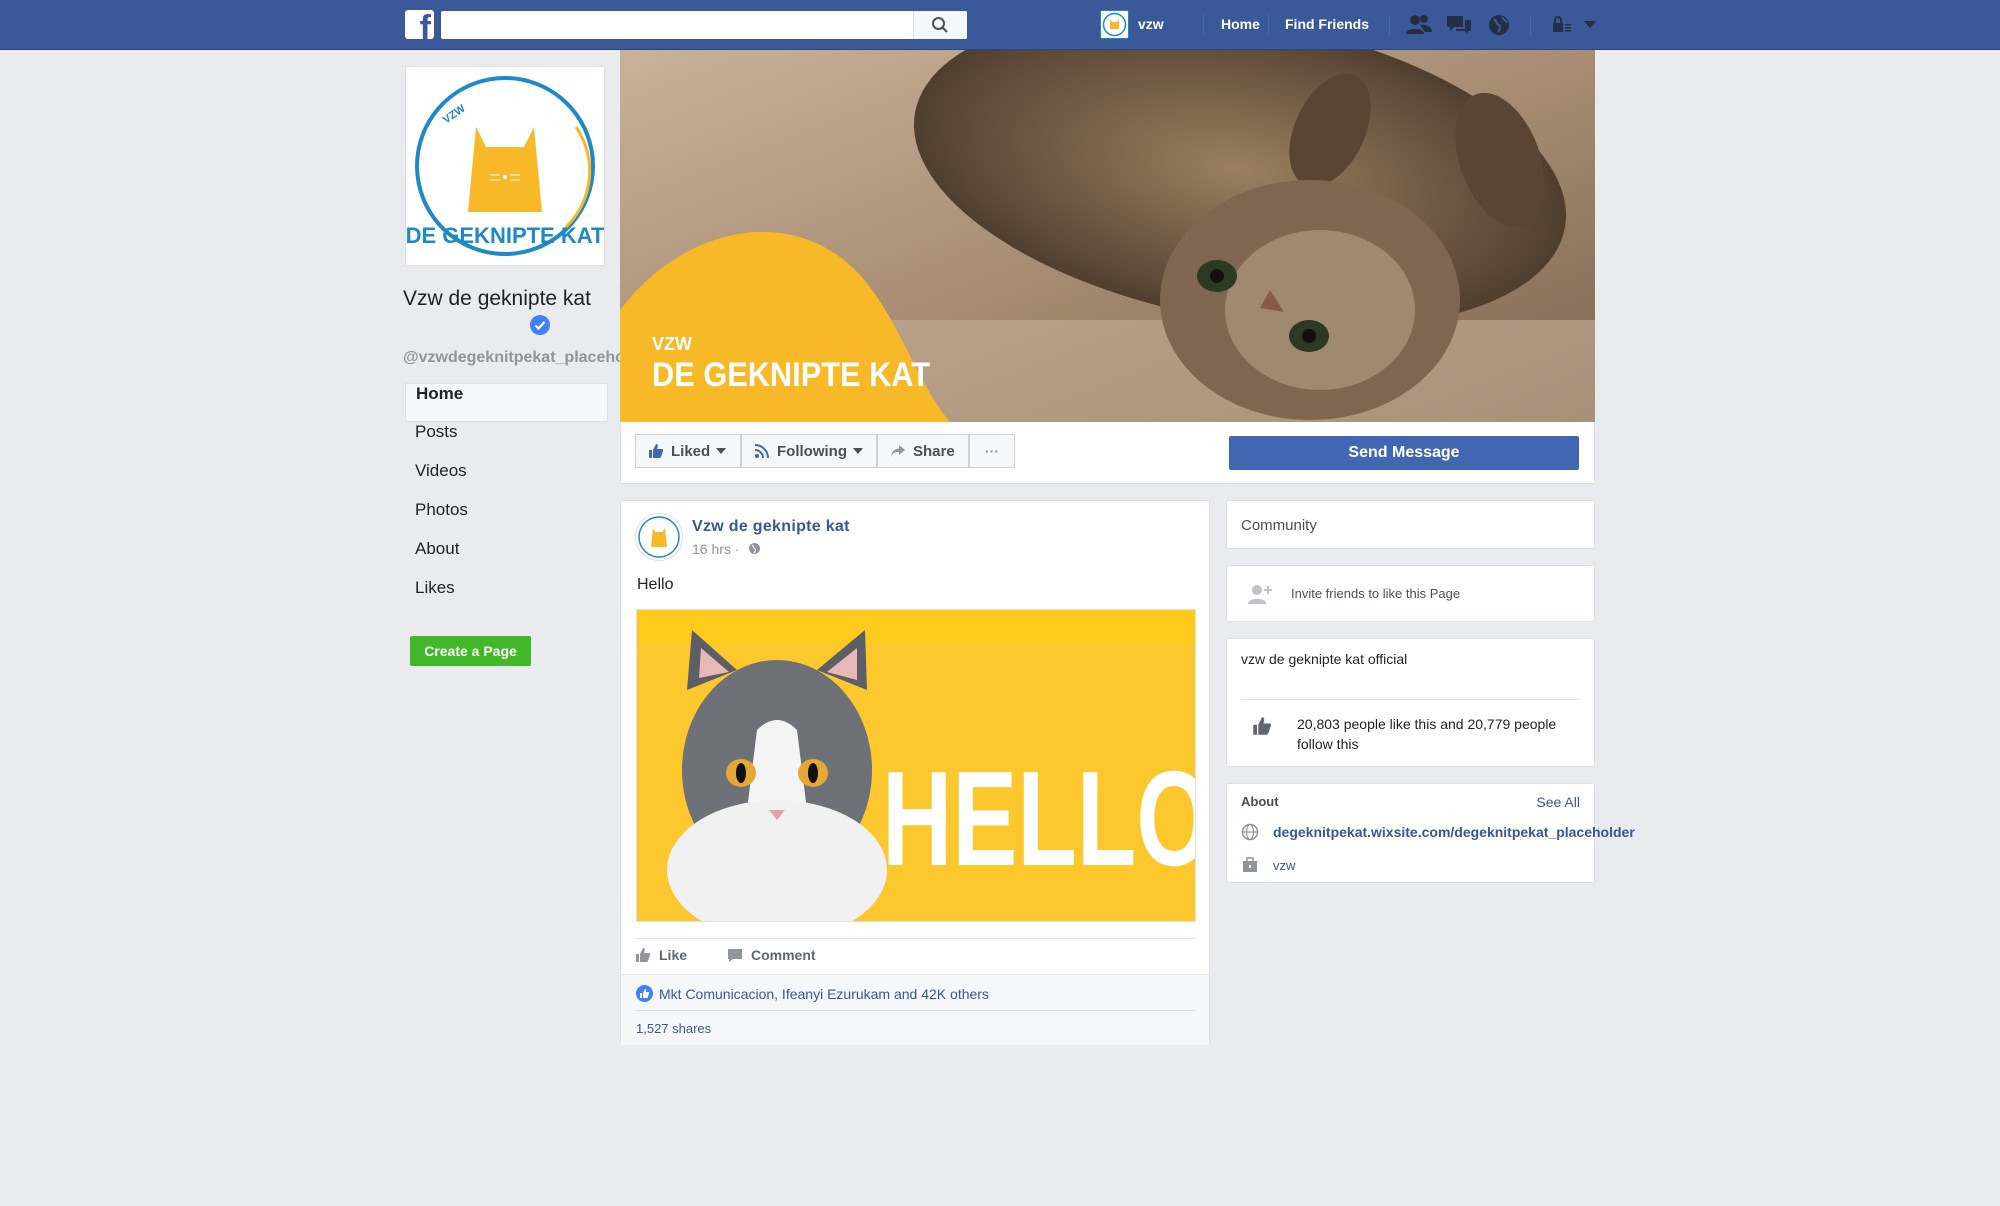 The height and width of the screenshot is (1206, 2000). I want to click on more-options-button: ···, so click(992, 451).